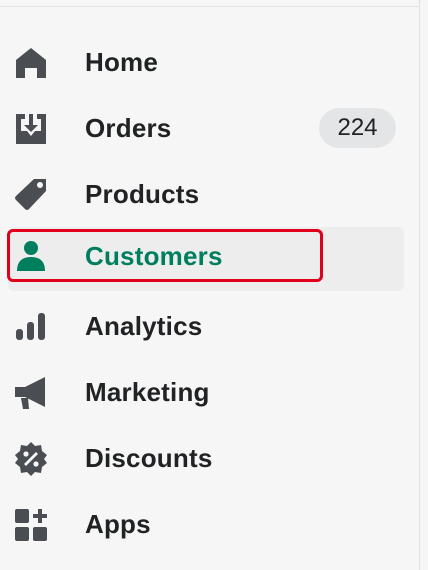 The height and width of the screenshot is (570, 428). I want to click on megaphone-icon, so click(31, 393).